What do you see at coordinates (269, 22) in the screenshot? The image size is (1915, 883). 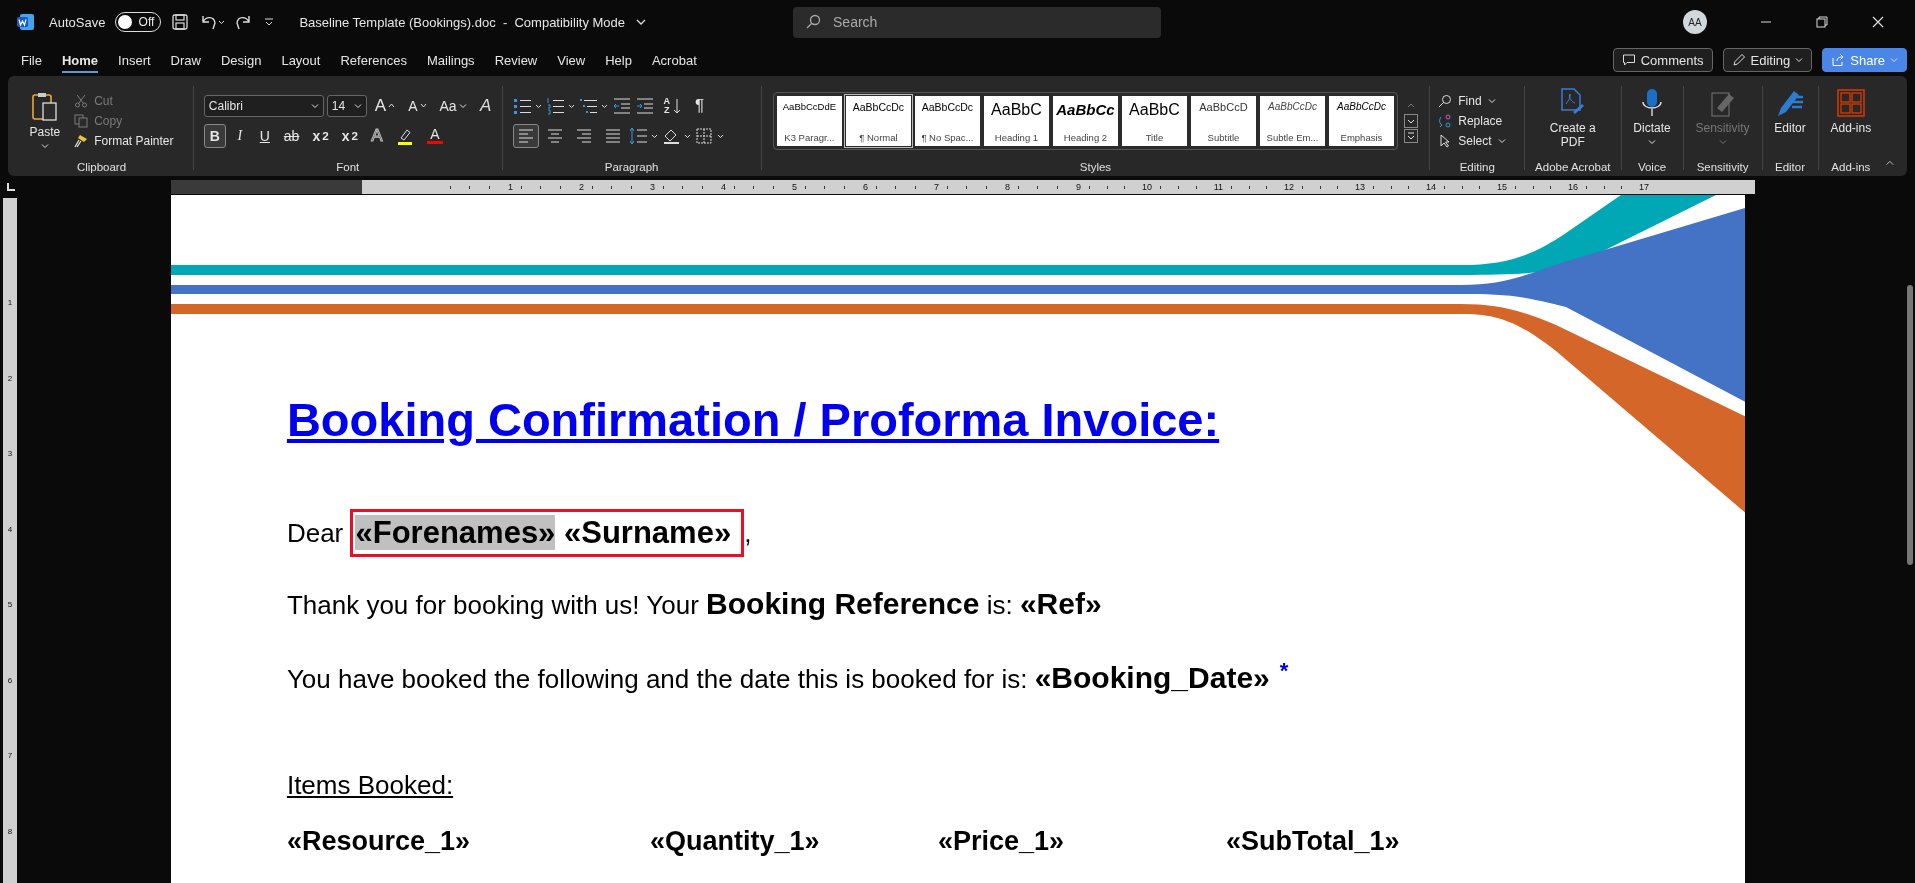 I see `customize-toolbar-icon` at bounding box center [269, 22].